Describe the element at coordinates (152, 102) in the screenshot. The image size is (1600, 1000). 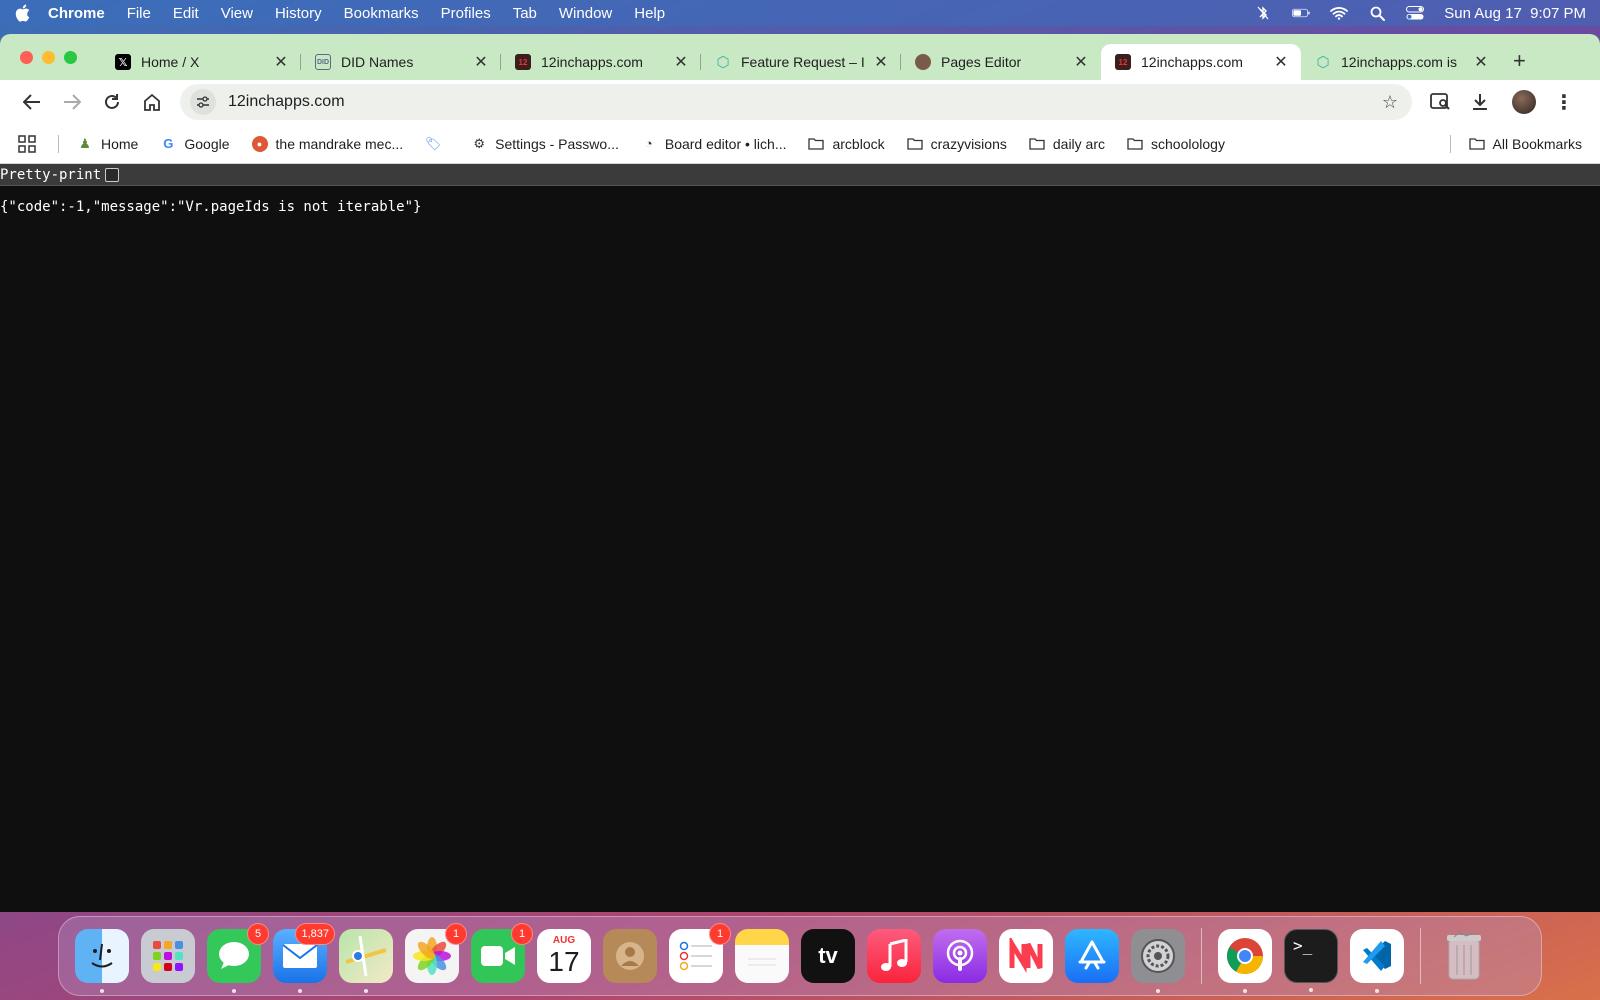
I see `home-button` at that location.